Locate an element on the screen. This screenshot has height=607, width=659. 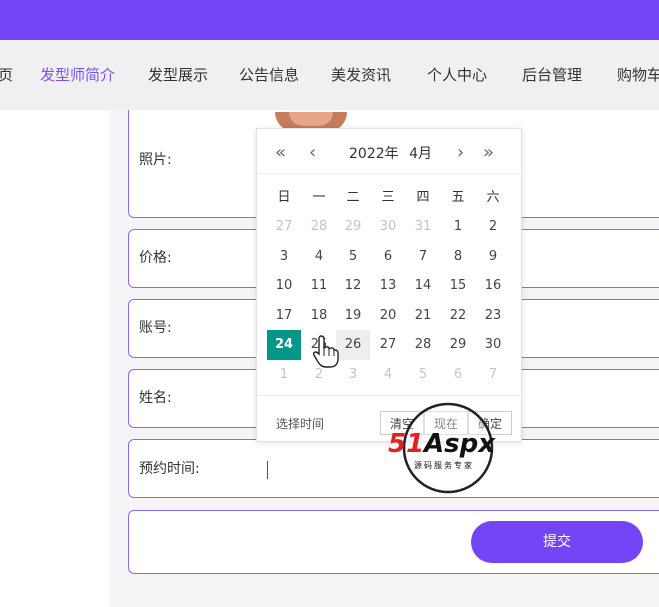
day-cell: 26 is located at coordinates (353, 345).